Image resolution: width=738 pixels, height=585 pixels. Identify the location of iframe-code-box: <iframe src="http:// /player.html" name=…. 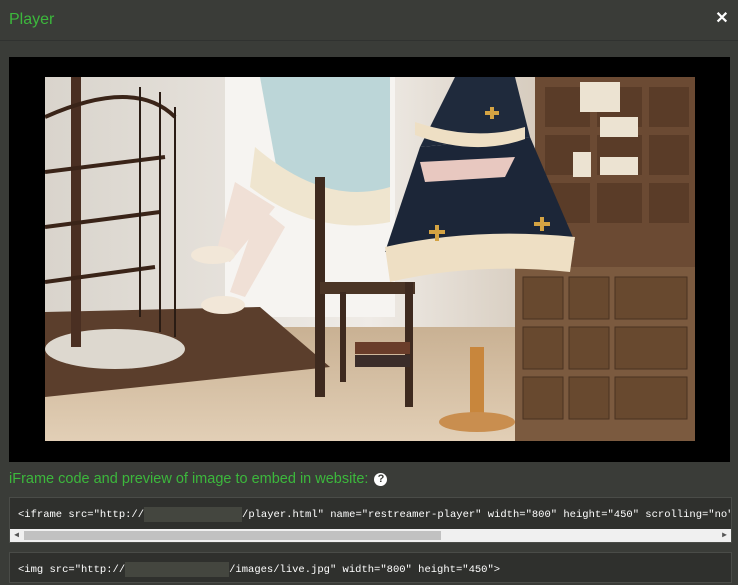
(370, 520).